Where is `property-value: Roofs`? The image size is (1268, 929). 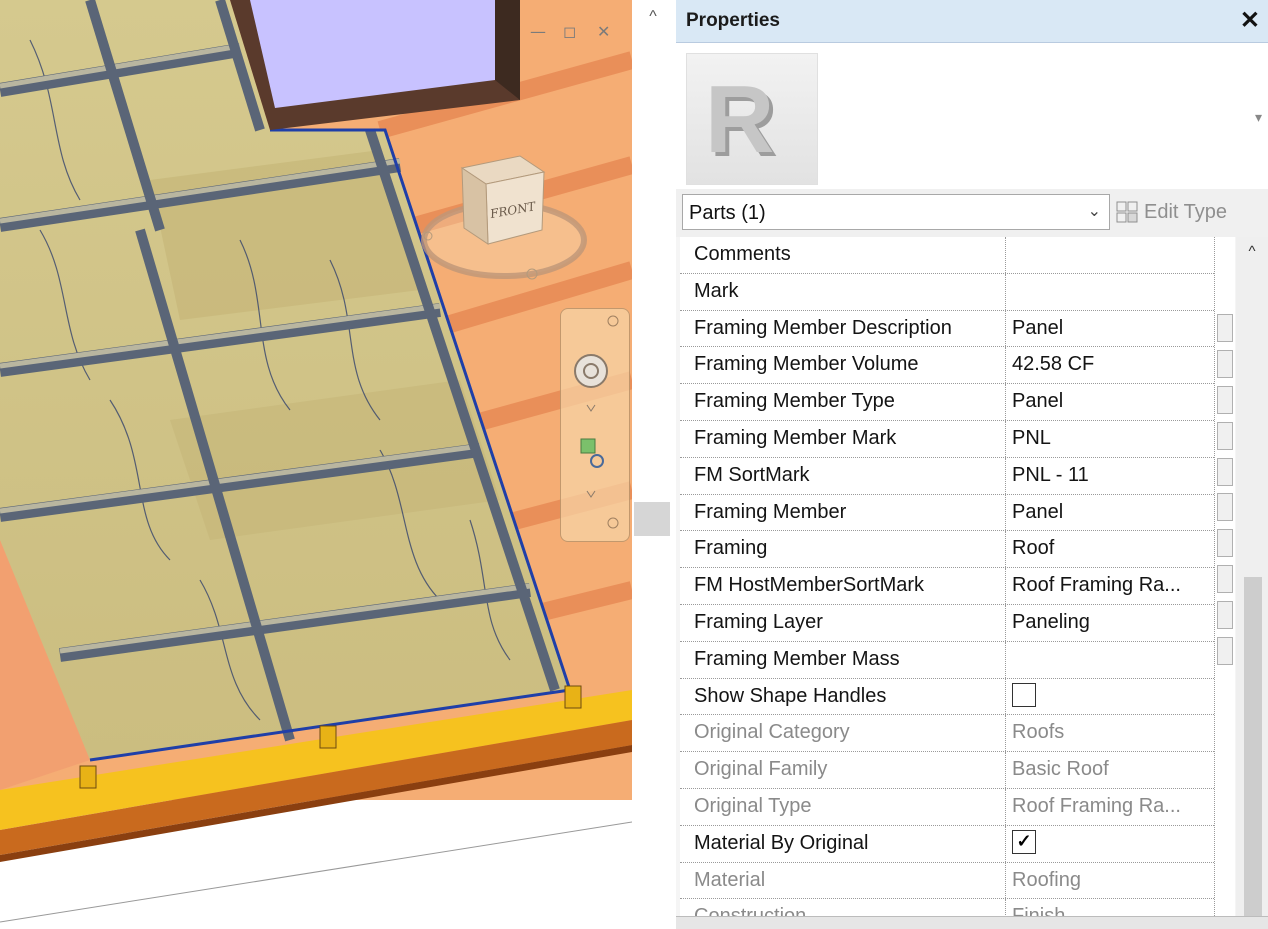 property-value: Roofs is located at coordinates (1038, 732).